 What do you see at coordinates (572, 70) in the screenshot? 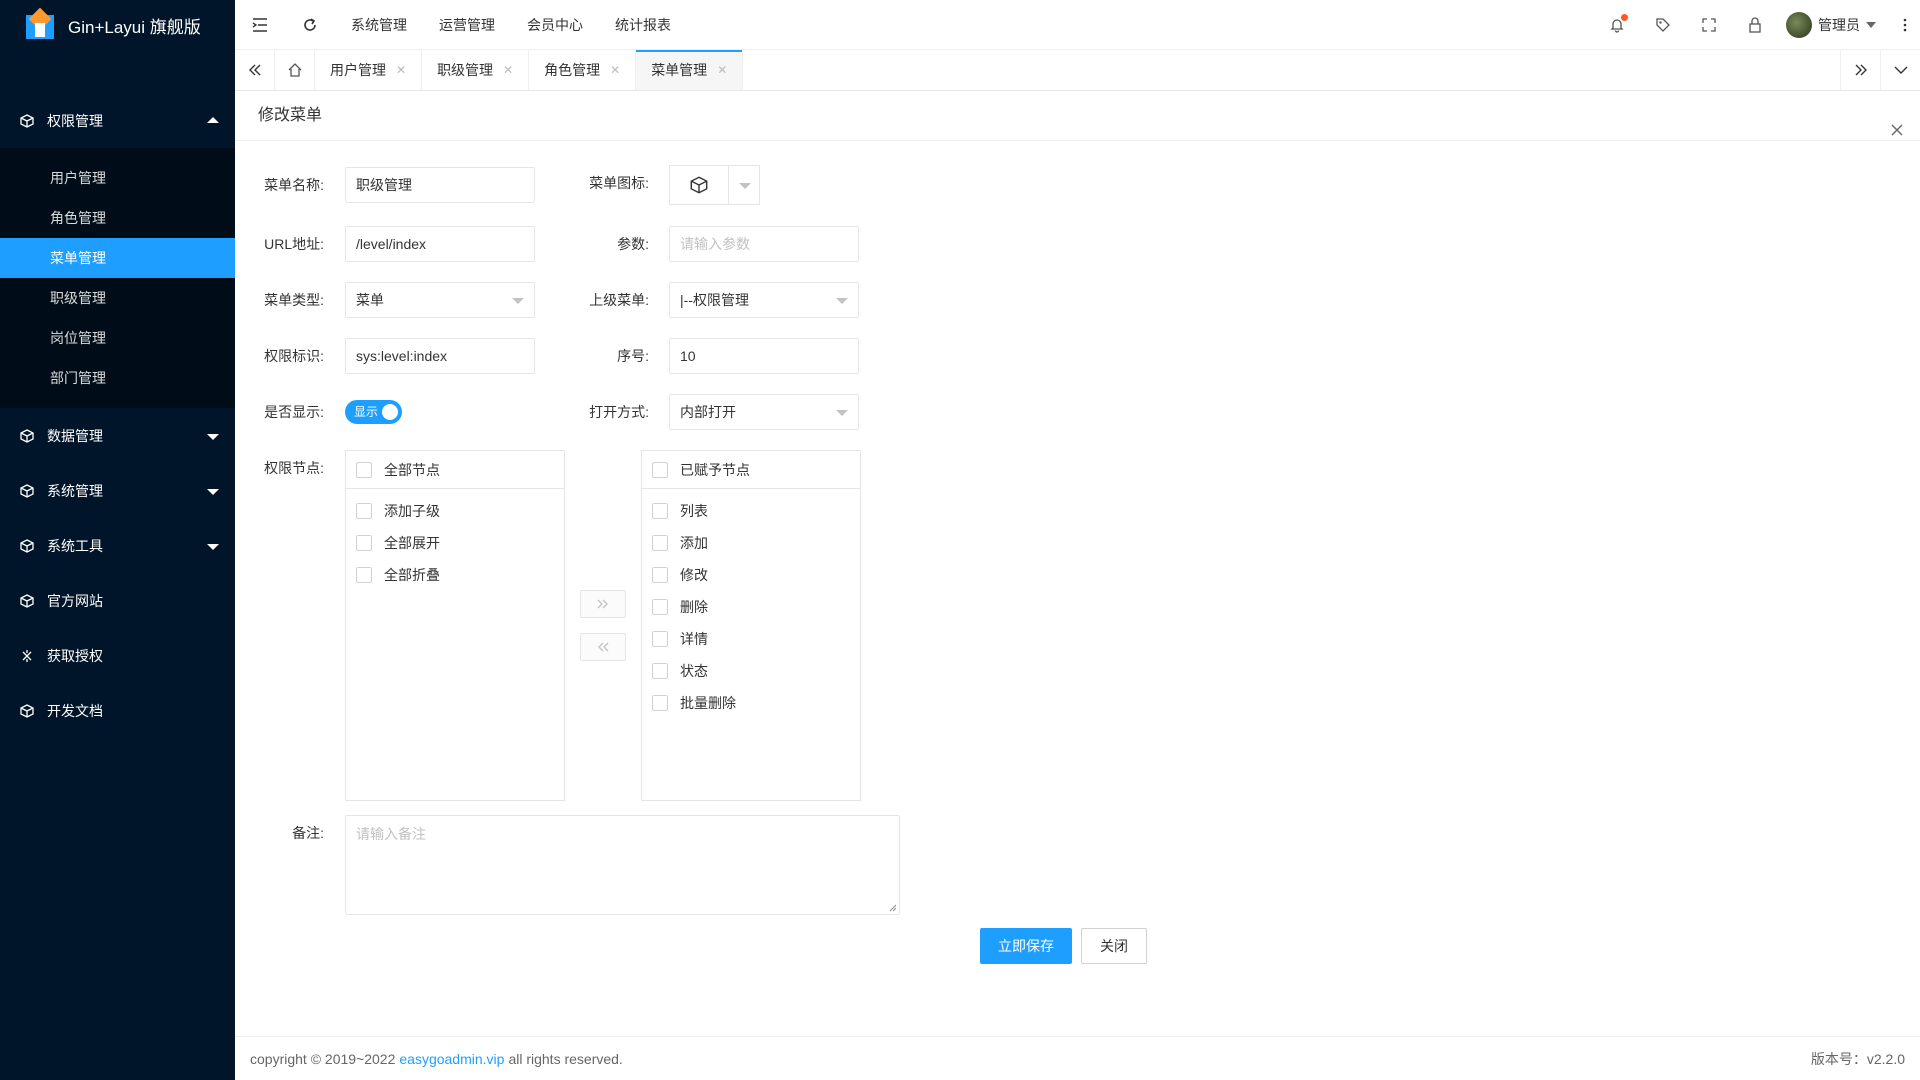
I see `tab-label: 角色管理` at bounding box center [572, 70].